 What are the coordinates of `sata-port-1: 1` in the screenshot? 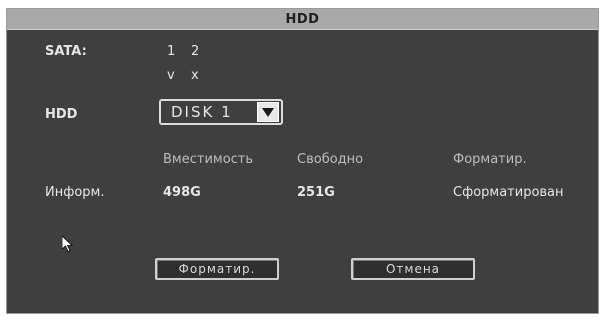 It's located at (171, 51).